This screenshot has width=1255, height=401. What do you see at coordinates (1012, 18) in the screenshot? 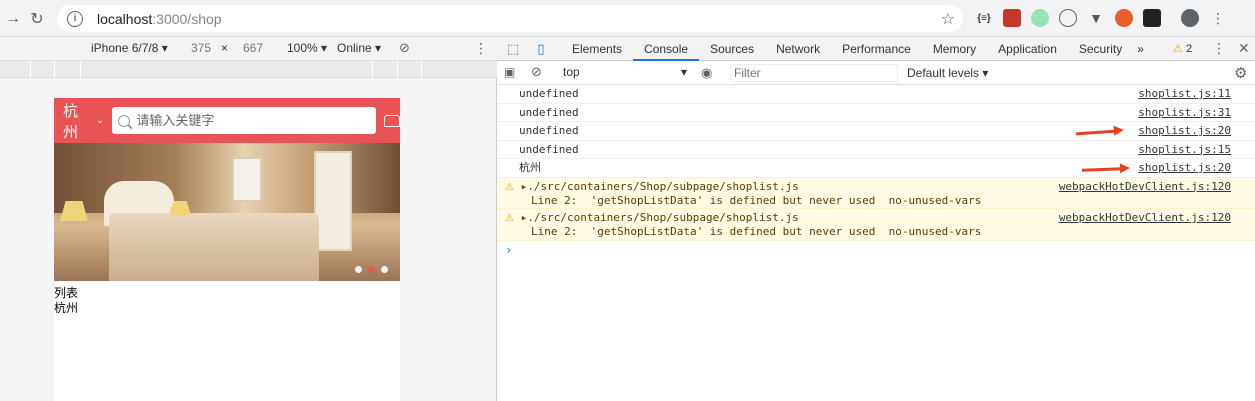
I see `red-extension-icon` at bounding box center [1012, 18].